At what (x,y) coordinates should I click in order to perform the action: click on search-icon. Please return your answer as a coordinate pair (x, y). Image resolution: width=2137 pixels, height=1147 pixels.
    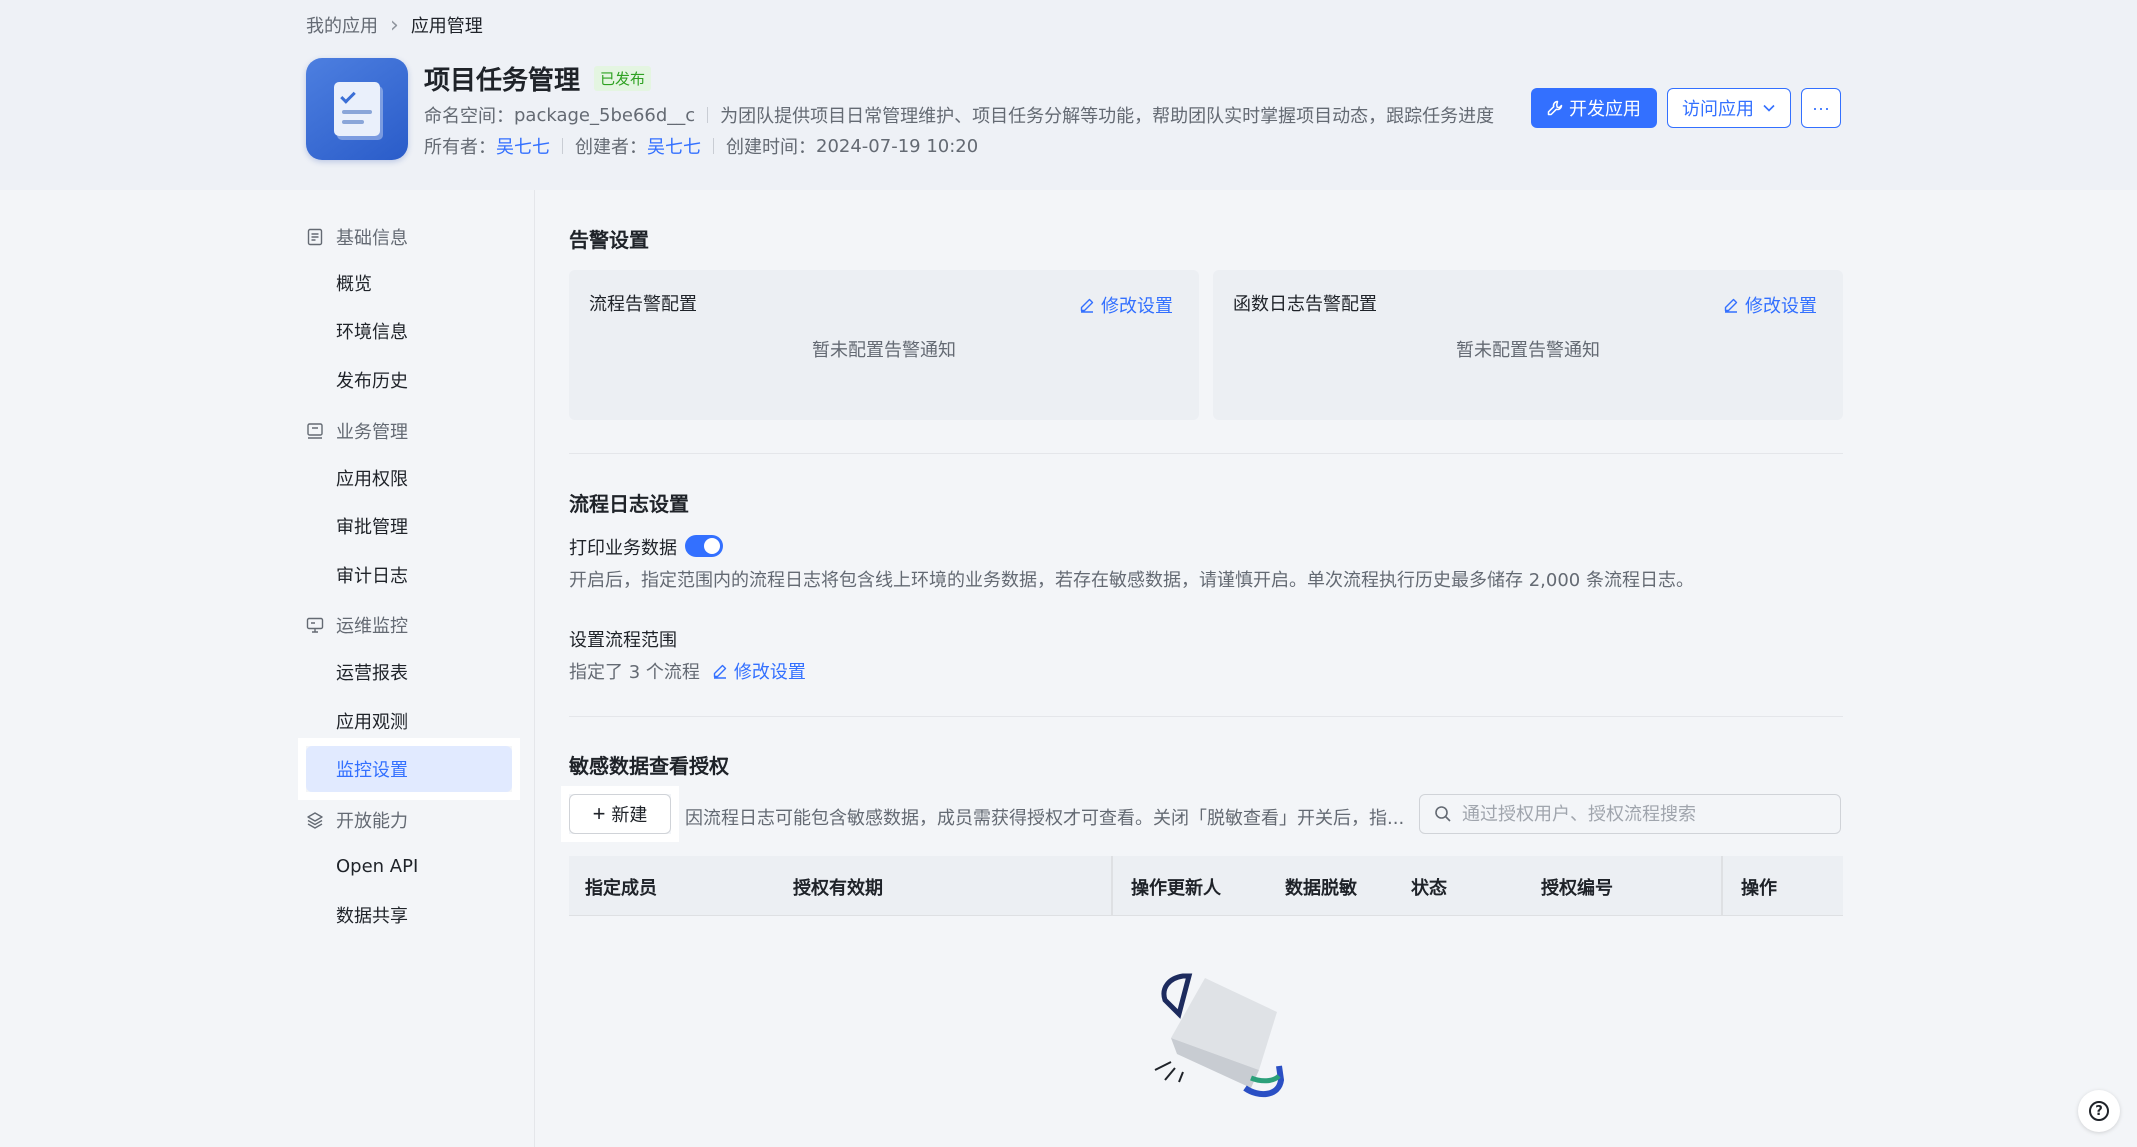
    Looking at the image, I should click on (1443, 814).